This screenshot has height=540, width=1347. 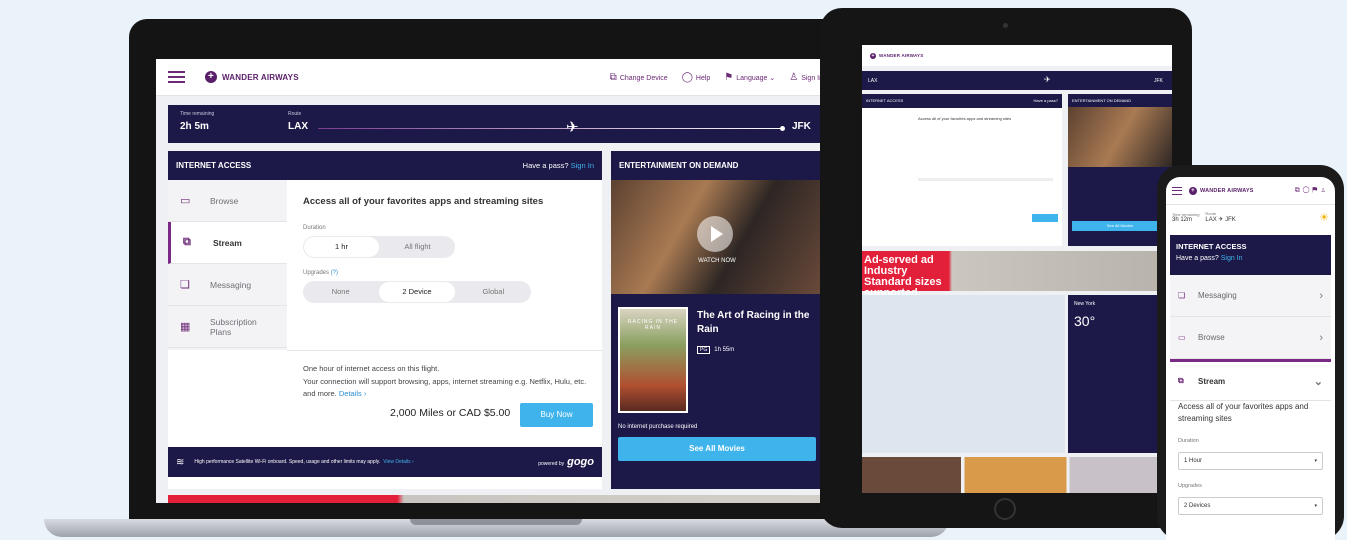 What do you see at coordinates (398, 462) in the screenshot?
I see `view-details-link: View Details ›` at bounding box center [398, 462].